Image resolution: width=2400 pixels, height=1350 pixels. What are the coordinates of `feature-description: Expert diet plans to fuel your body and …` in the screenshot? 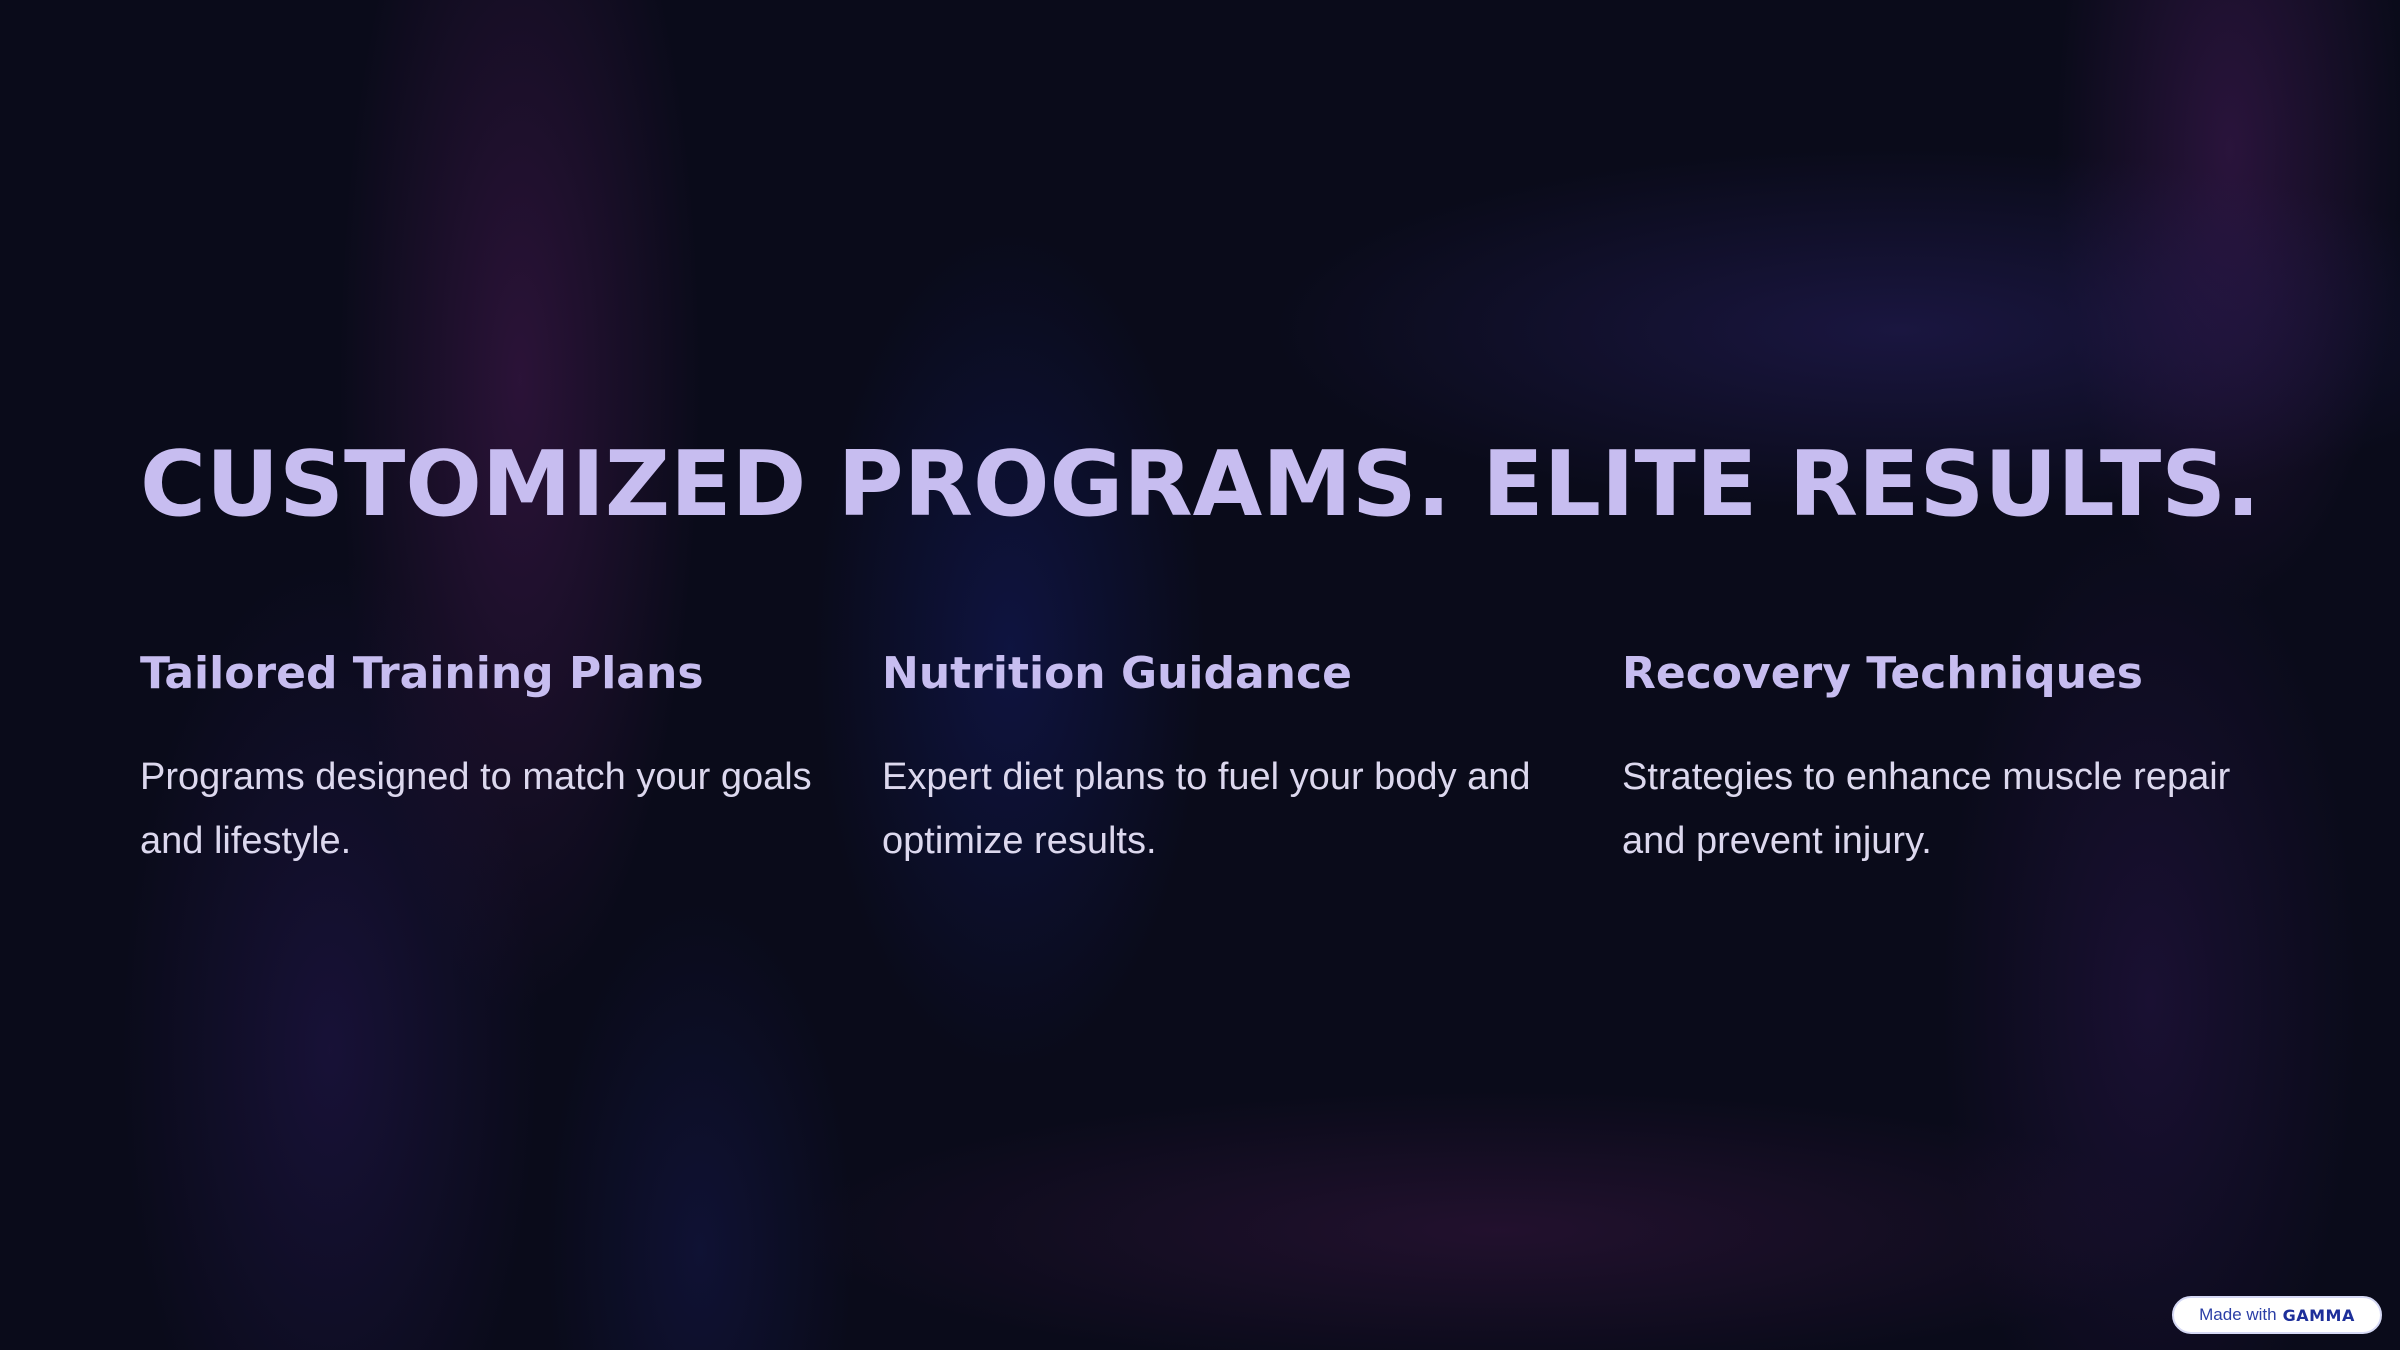 It's located at (1206, 809).